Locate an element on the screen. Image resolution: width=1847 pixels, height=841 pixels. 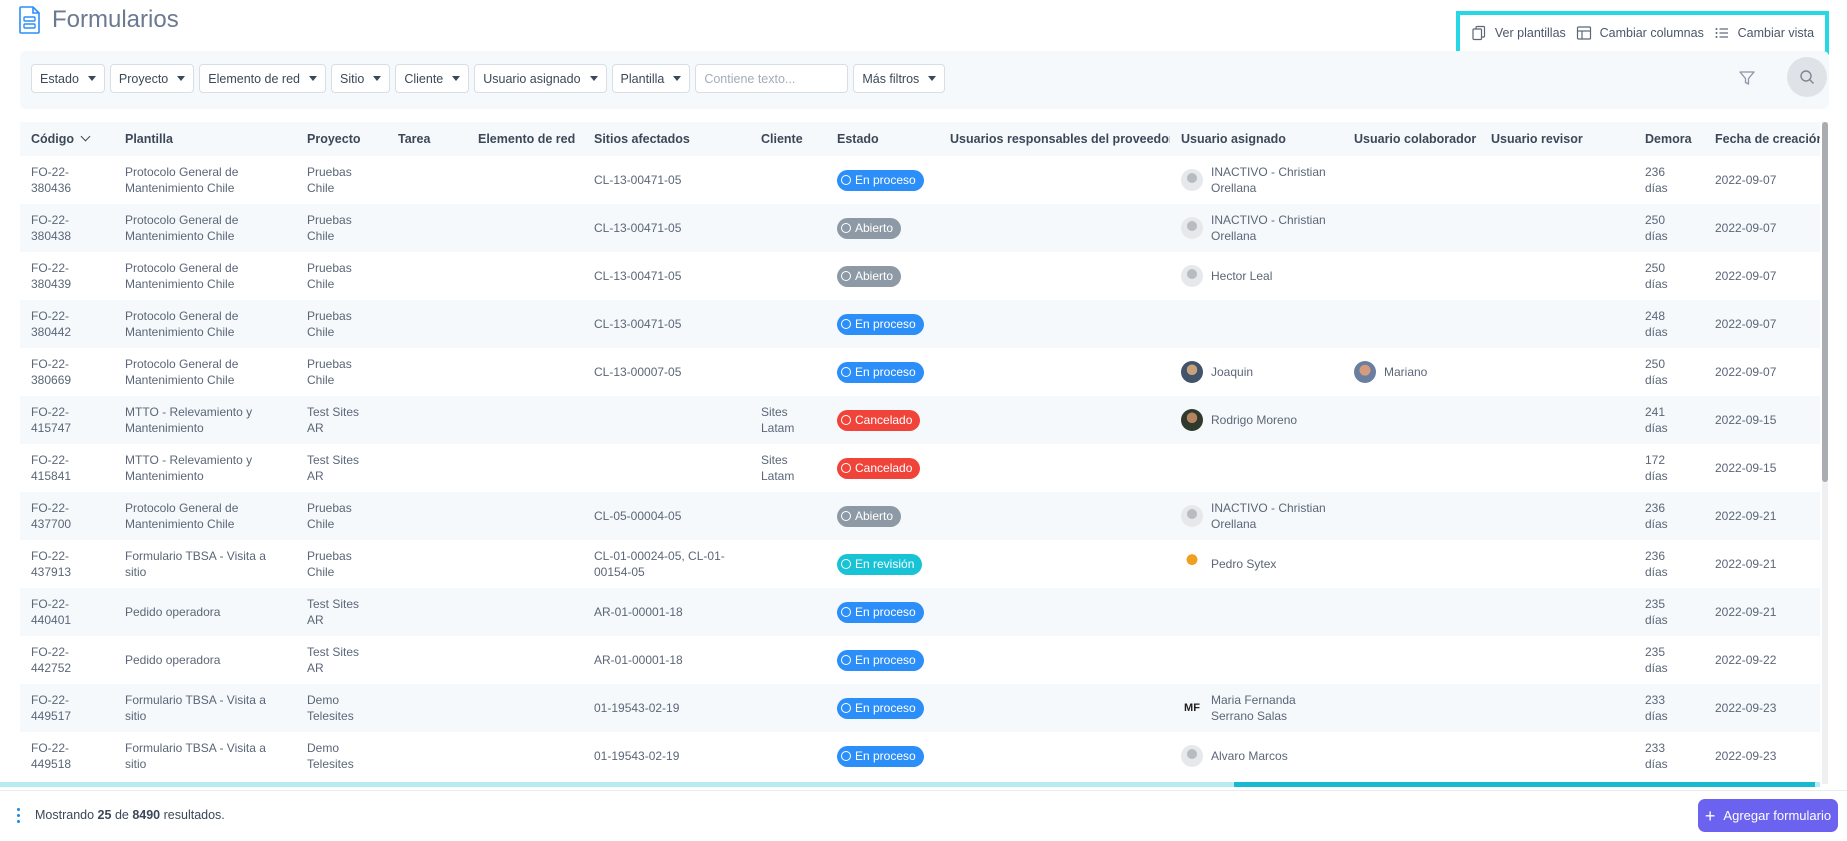
assigned-user: MF Maria Fernanda Serrano Salas is located at coordinates (1262, 708).